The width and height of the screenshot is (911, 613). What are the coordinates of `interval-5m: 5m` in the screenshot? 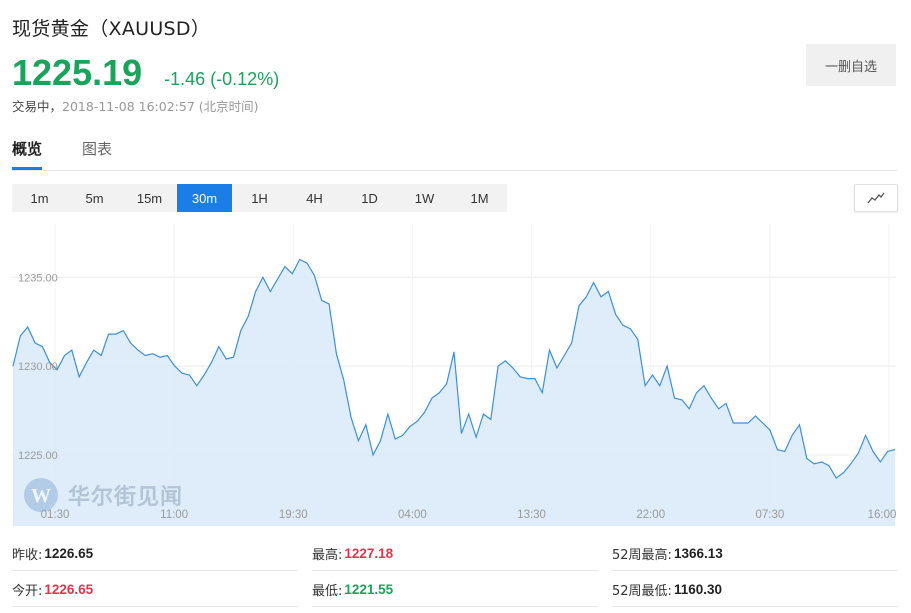 It's located at (94, 198).